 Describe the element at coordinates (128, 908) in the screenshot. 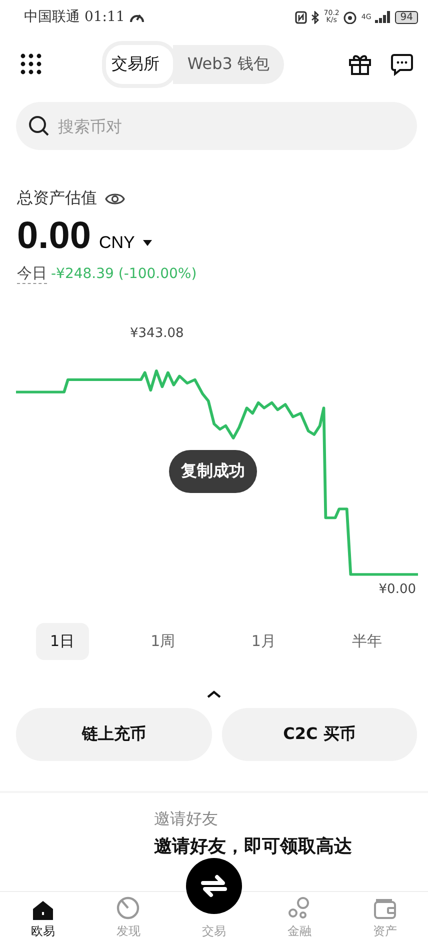

I see `timer-icon` at that location.